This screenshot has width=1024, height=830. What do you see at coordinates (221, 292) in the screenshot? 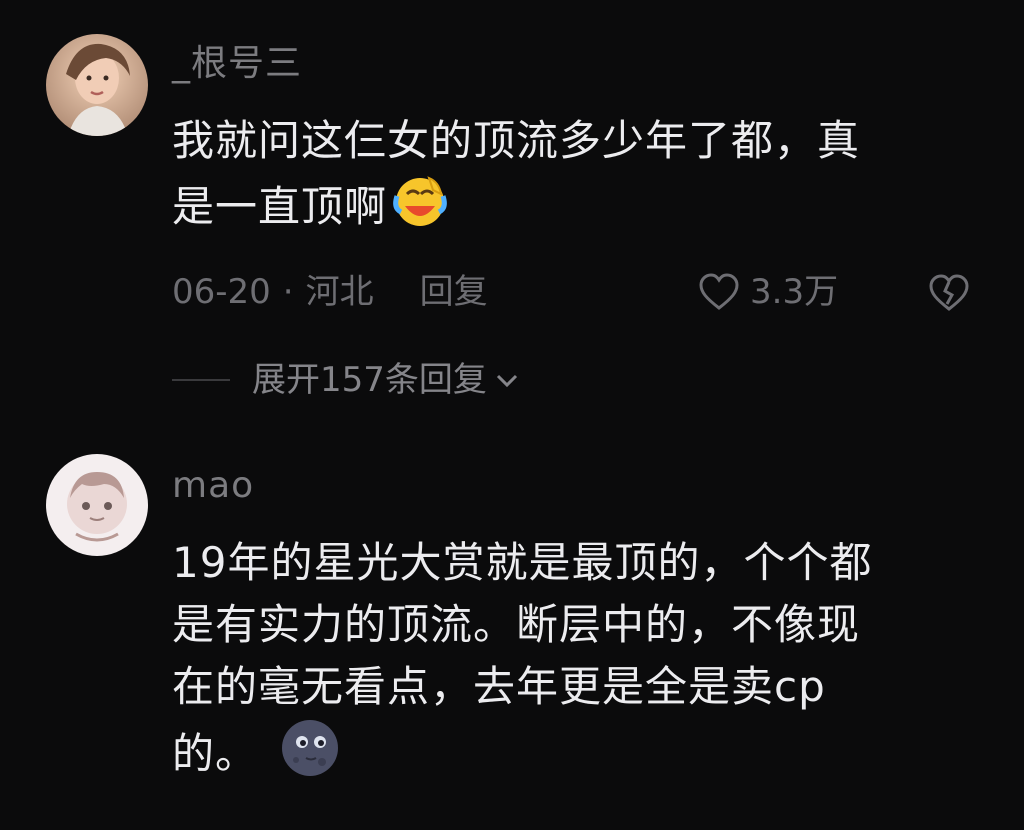
I see `comment-date: 06-20` at bounding box center [221, 292].